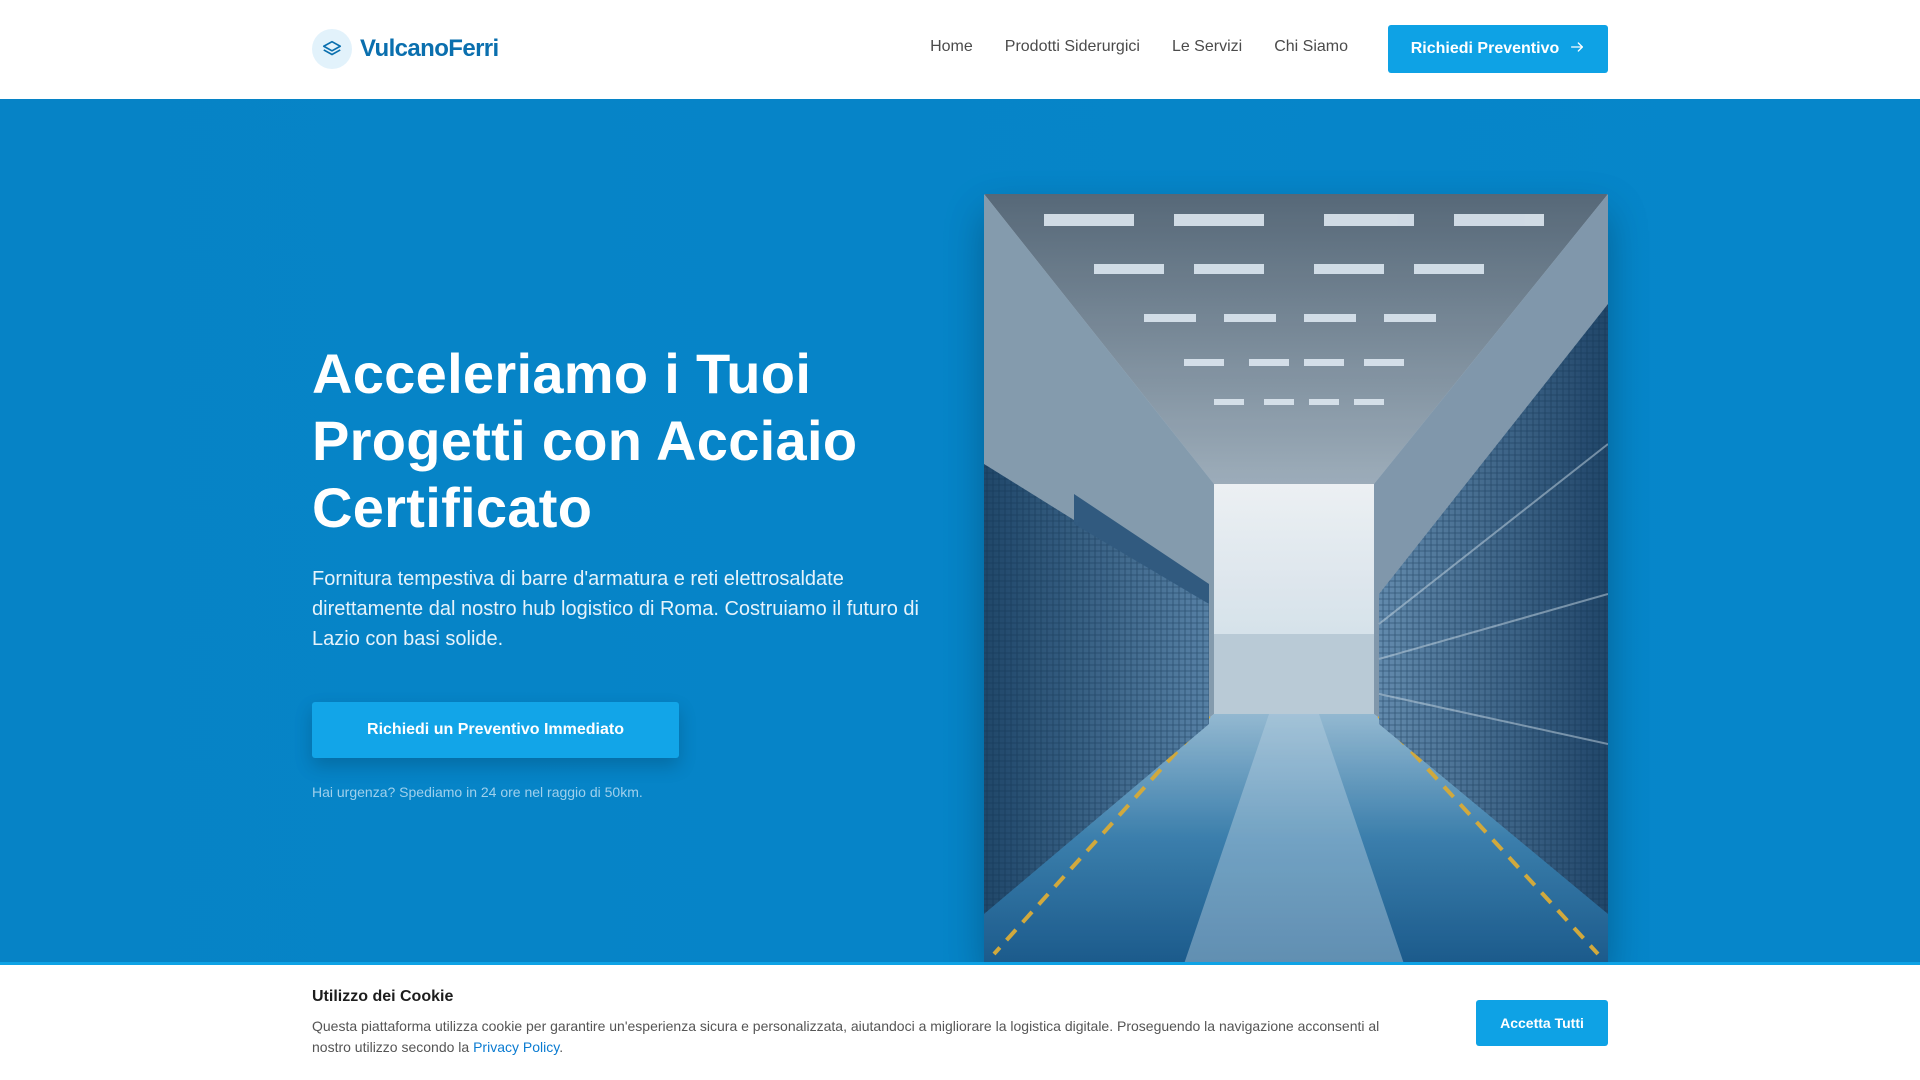 The image size is (1920, 1080). I want to click on brand-logo: VulcanoFerri, so click(405, 49).